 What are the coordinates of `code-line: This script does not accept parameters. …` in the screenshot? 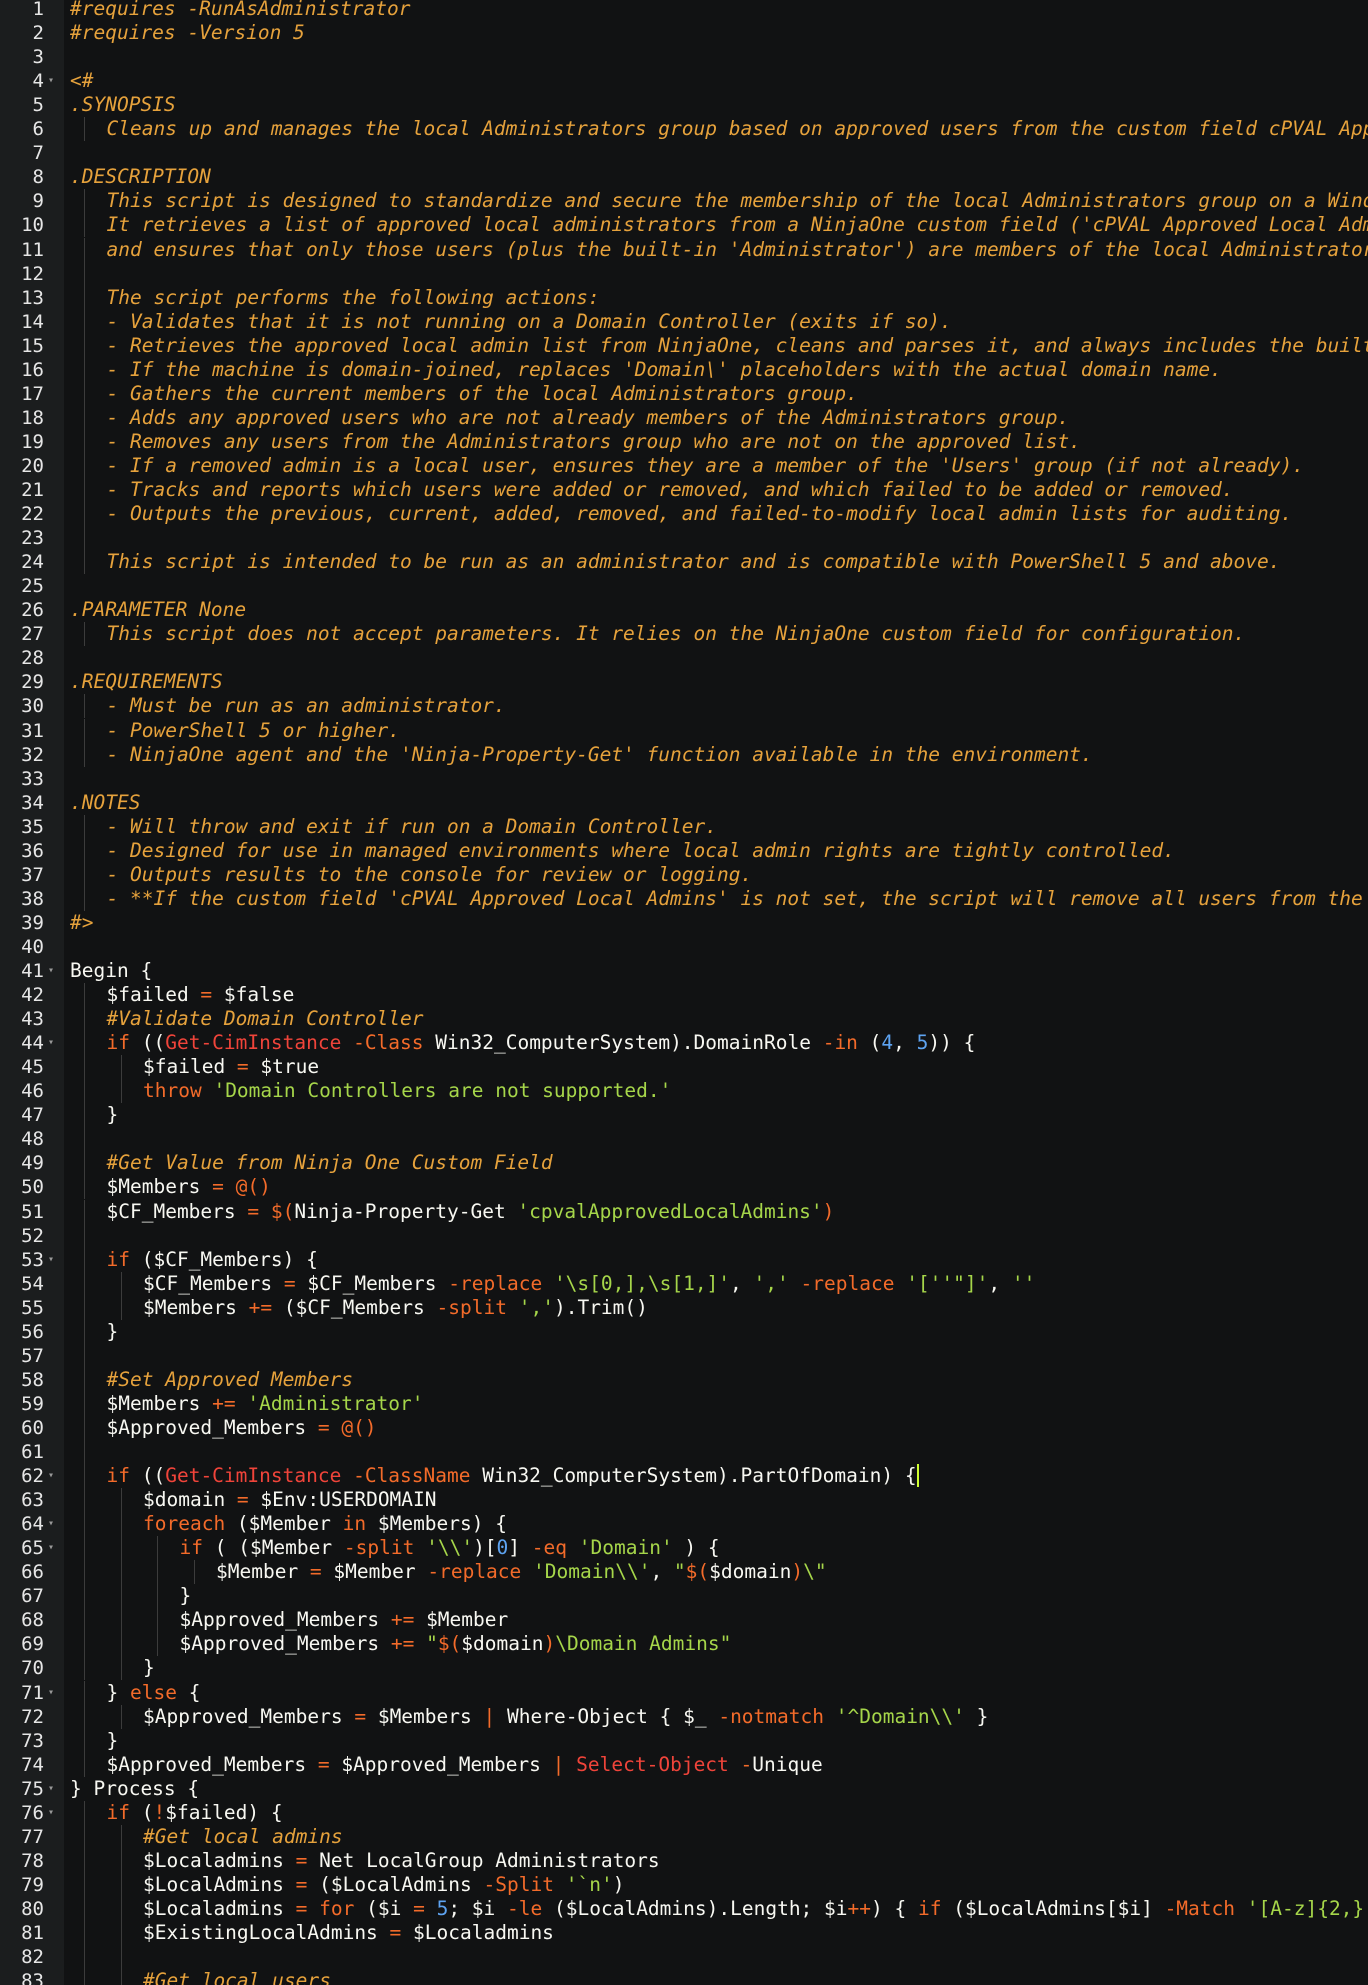 It's located at (716, 634).